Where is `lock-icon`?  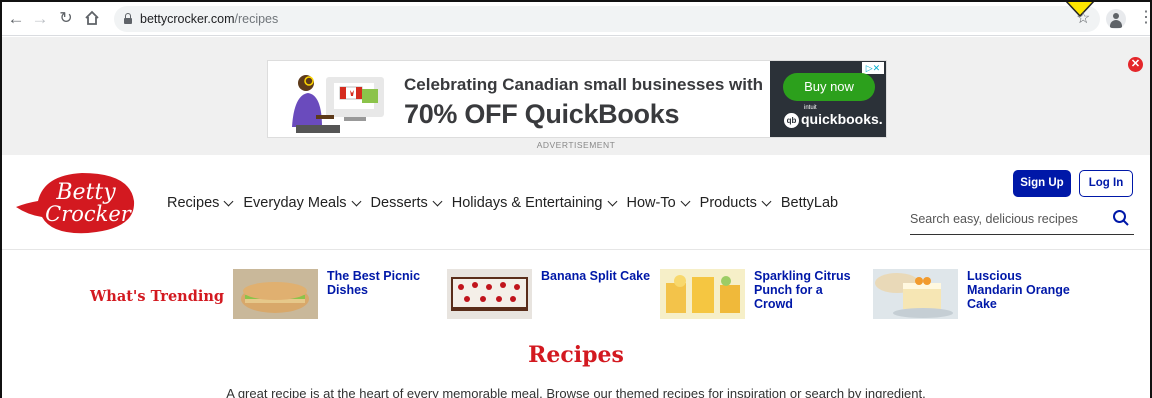
lock-icon is located at coordinates (128, 18).